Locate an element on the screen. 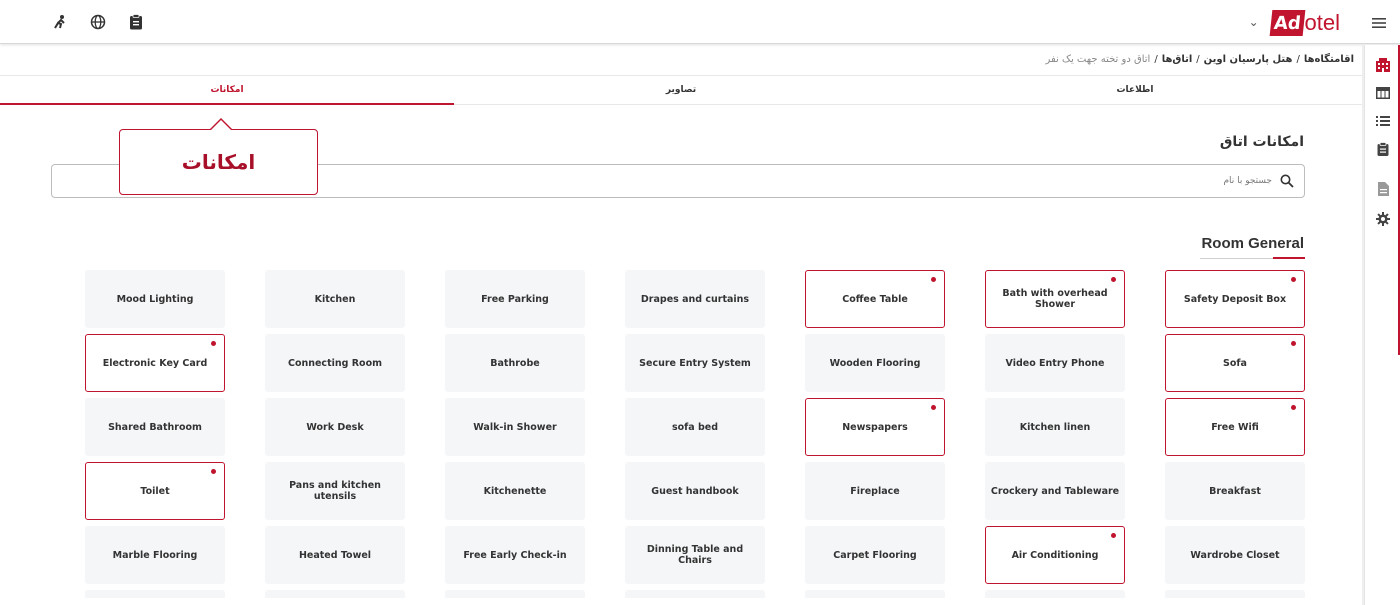 The image size is (1400, 605). amenity-label: sofa bed is located at coordinates (695, 427).